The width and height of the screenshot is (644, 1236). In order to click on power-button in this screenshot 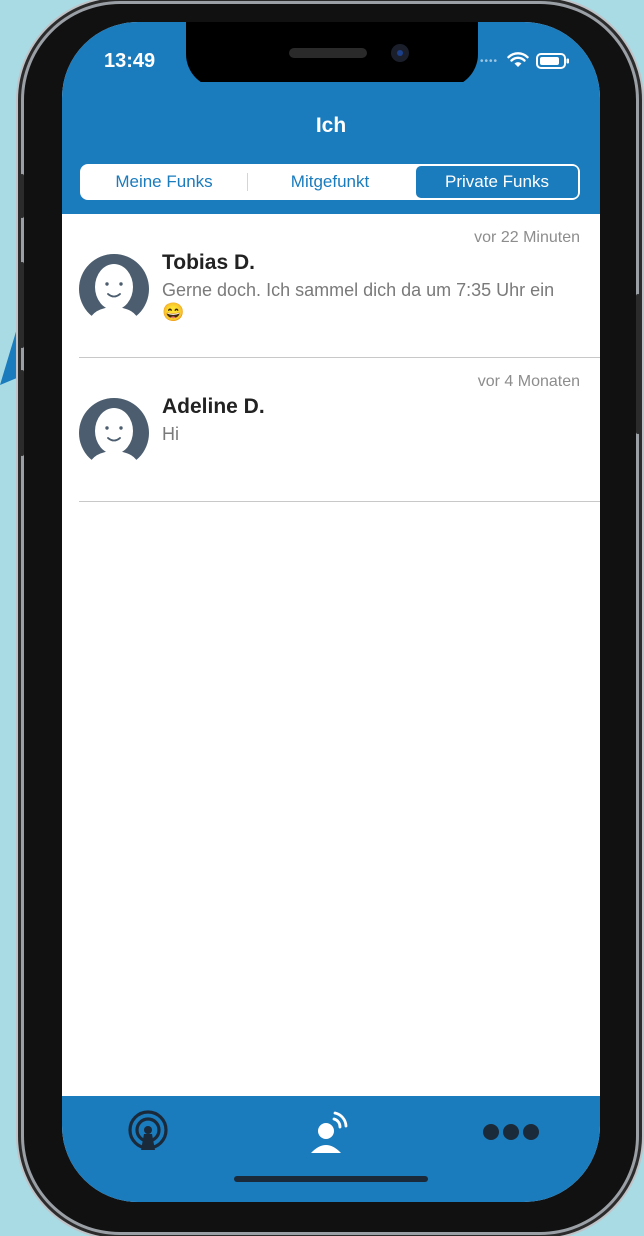, I will do `click(638, 364)`.